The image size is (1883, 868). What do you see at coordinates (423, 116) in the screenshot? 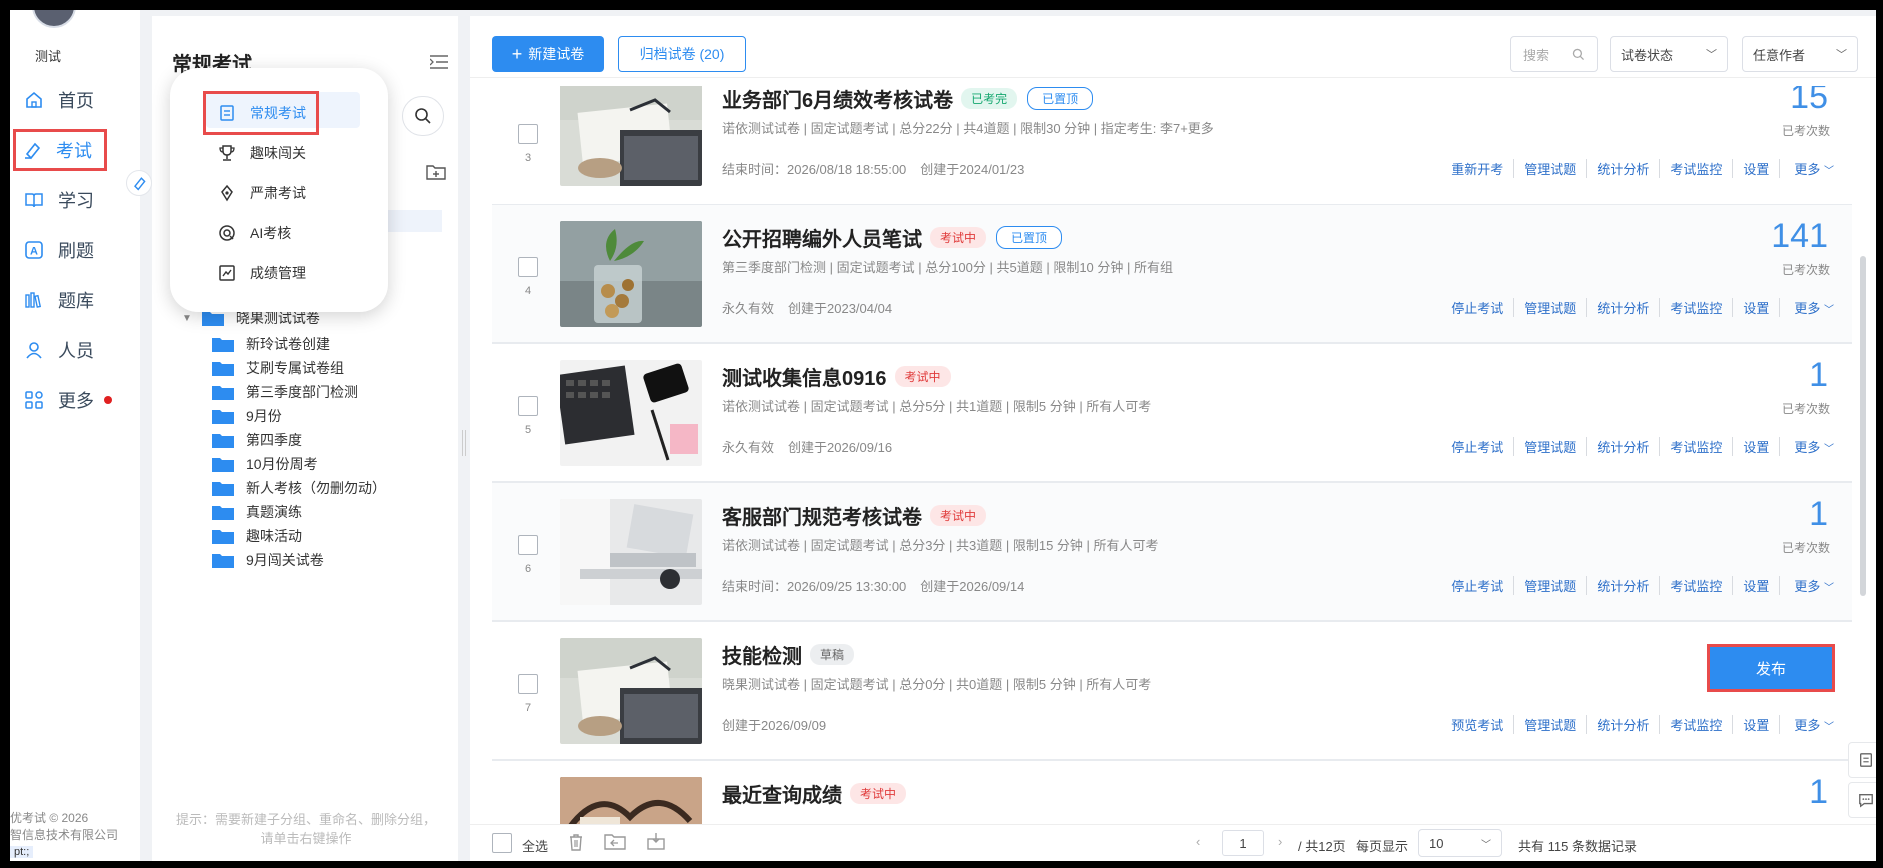
I see `folder-search-button` at bounding box center [423, 116].